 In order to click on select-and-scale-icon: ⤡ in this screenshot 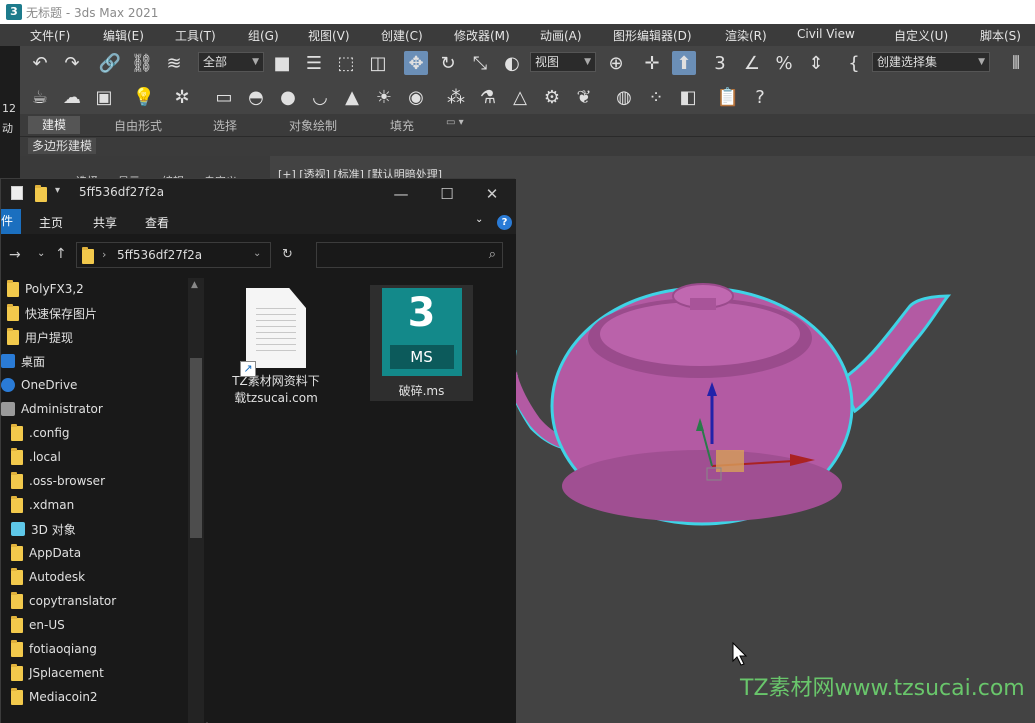, I will do `click(480, 63)`.